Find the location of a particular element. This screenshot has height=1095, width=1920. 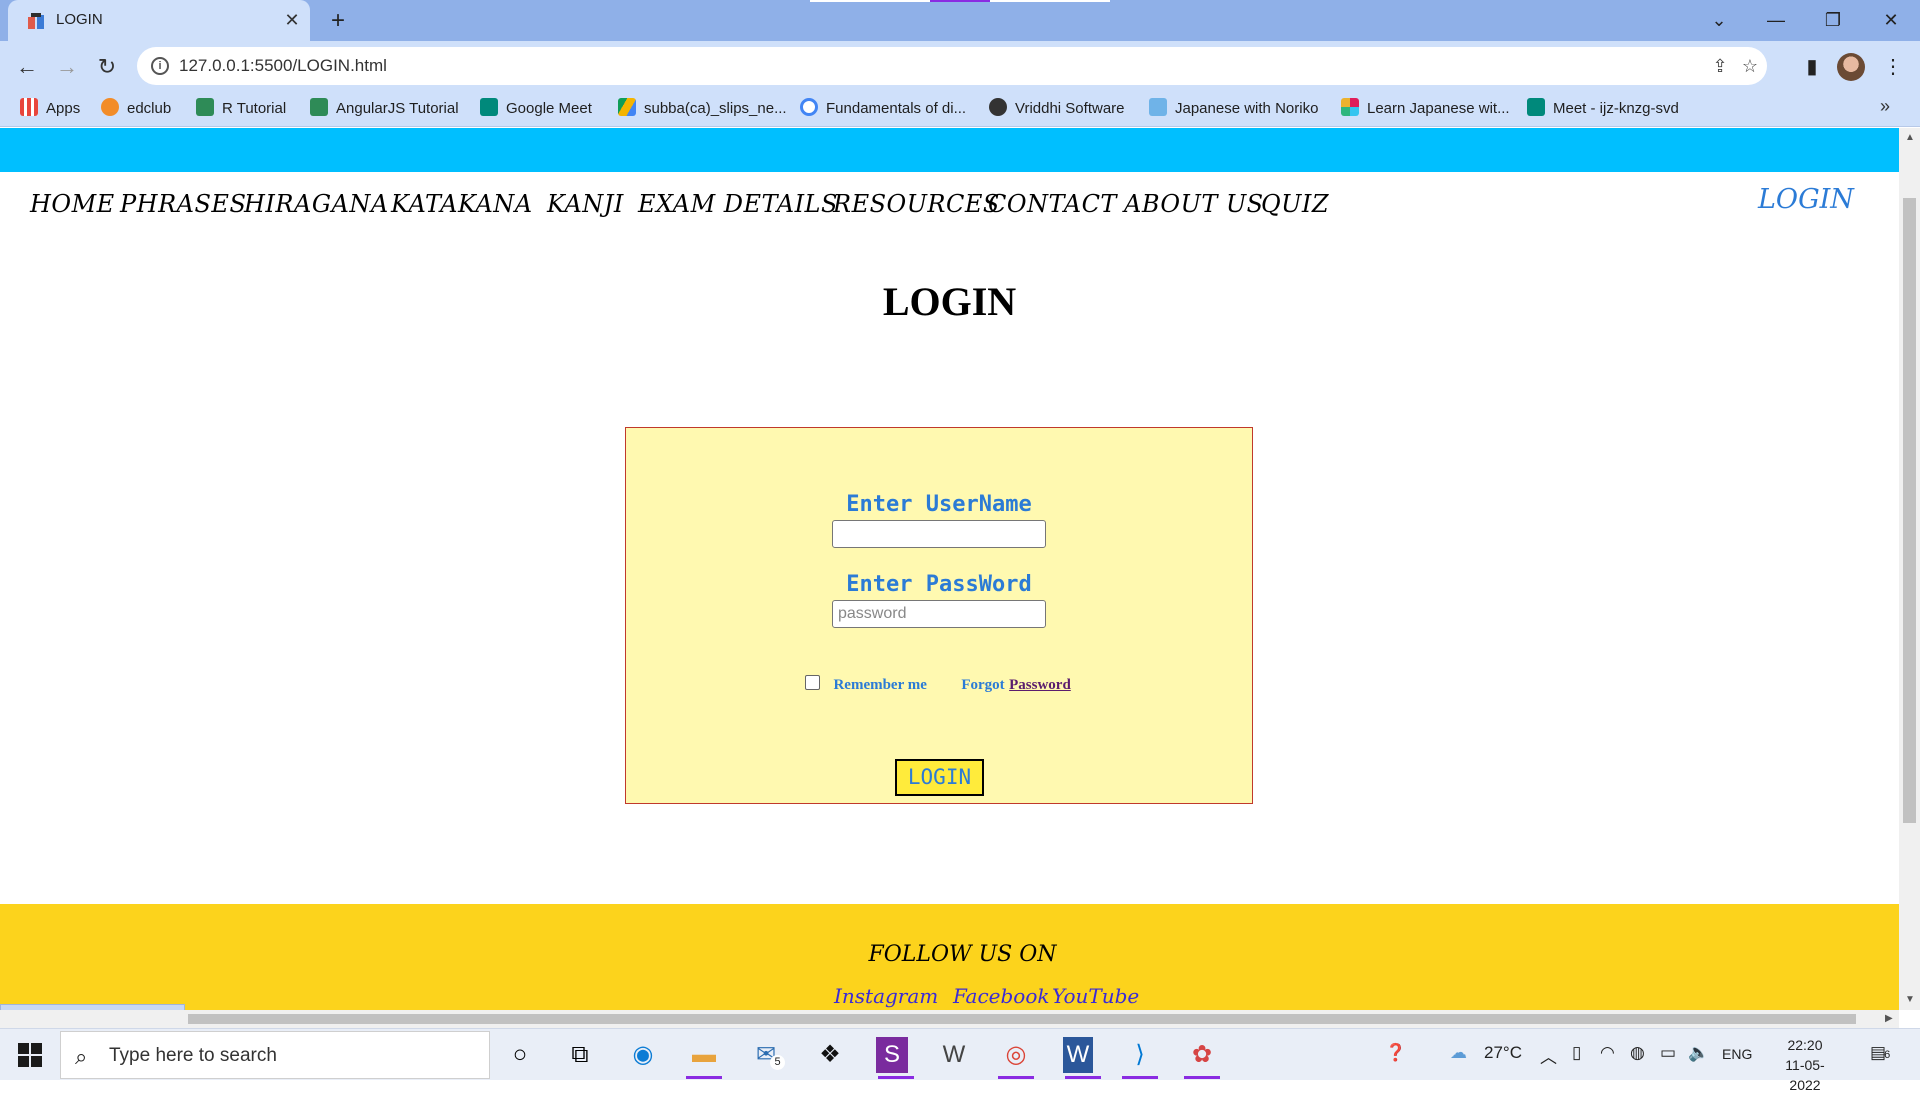

browser-tab: LOGIN ✕ is located at coordinates (159, 20).